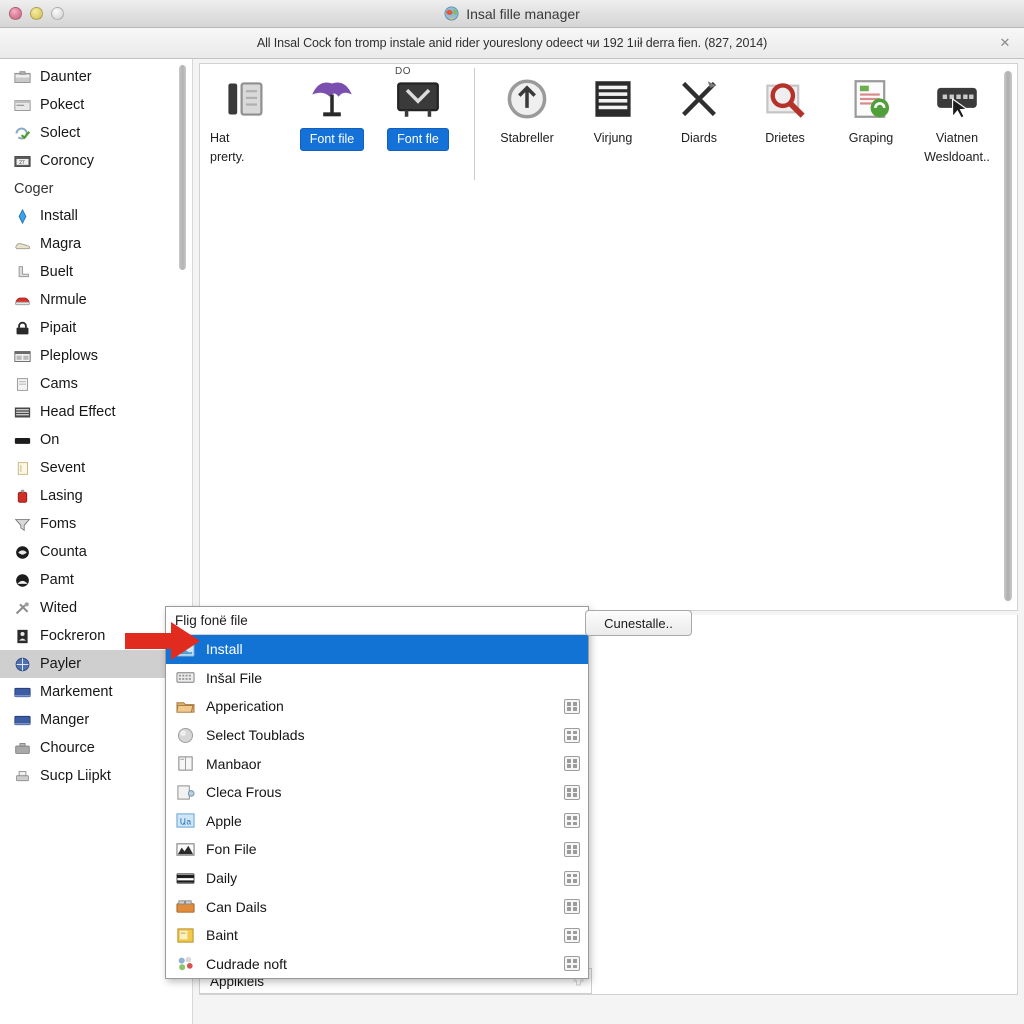 The height and width of the screenshot is (1024, 1024). Describe the element at coordinates (377, 621) in the screenshot. I see `search-input: Flig fonё file` at that location.